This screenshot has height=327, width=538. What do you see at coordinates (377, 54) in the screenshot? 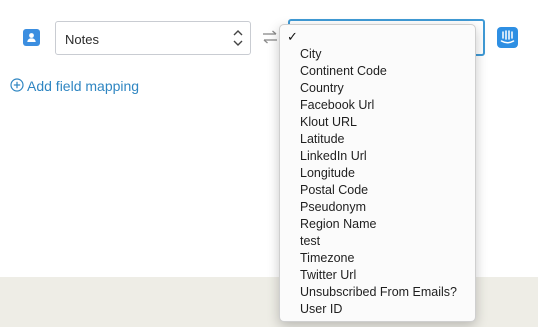
I see `dropdown-option: City` at bounding box center [377, 54].